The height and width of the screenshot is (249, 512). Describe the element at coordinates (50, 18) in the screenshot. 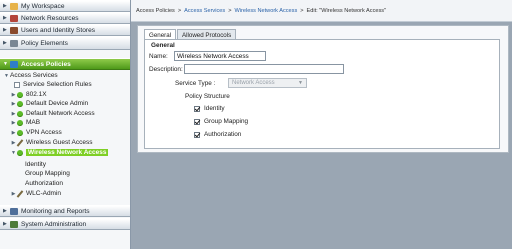

I see `nav-label: Network Resources` at that location.